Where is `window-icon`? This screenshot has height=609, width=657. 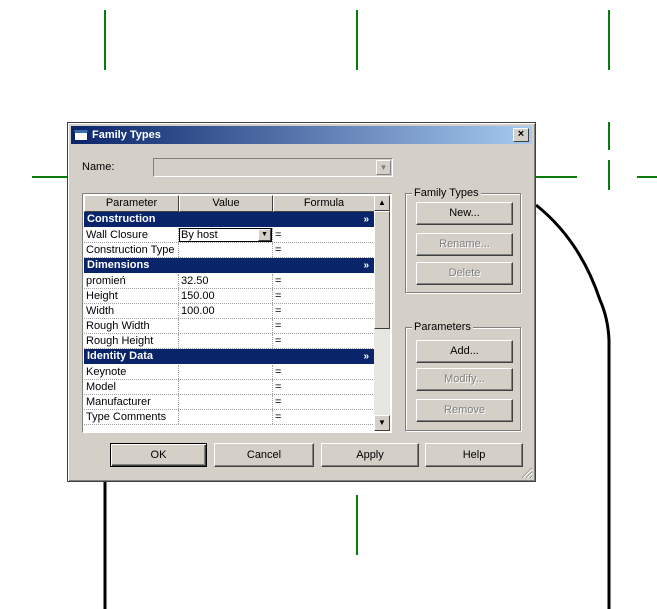
window-icon is located at coordinates (81, 135).